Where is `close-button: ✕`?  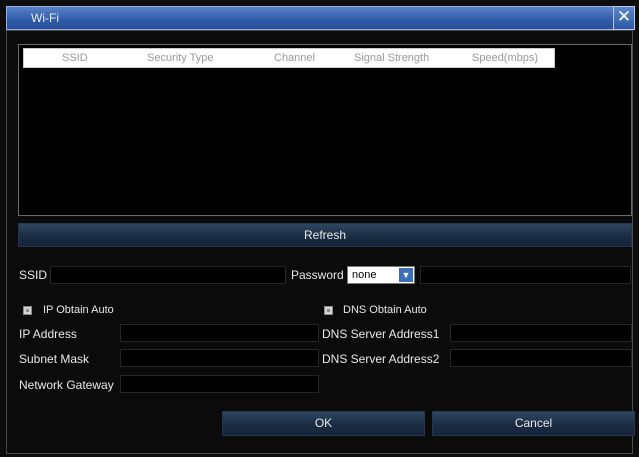 close-button: ✕ is located at coordinates (624, 18).